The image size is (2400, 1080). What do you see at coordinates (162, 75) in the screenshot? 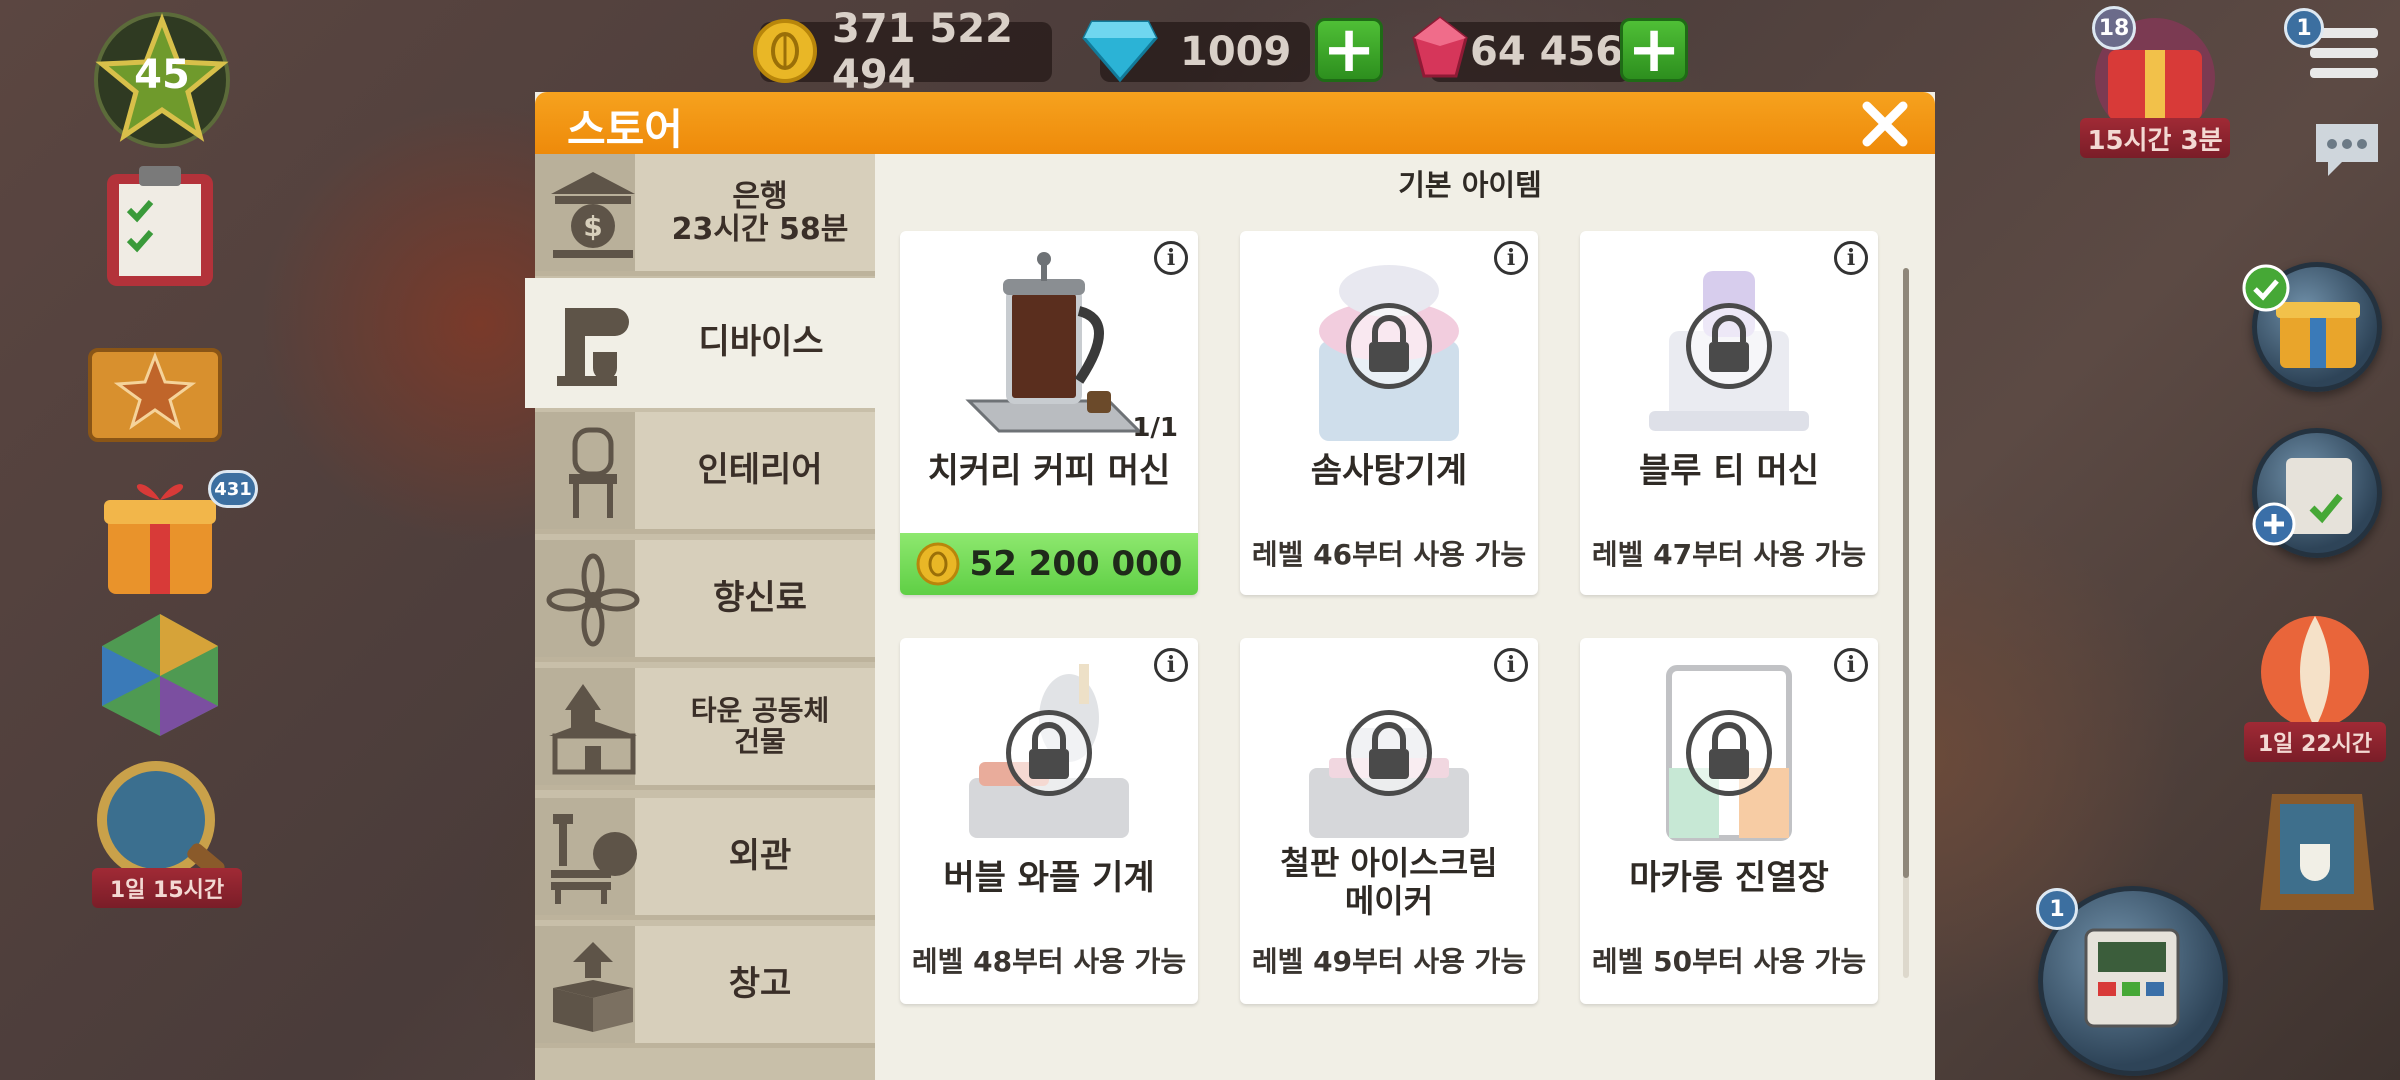
I see `level-number: 45` at bounding box center [162, 75].